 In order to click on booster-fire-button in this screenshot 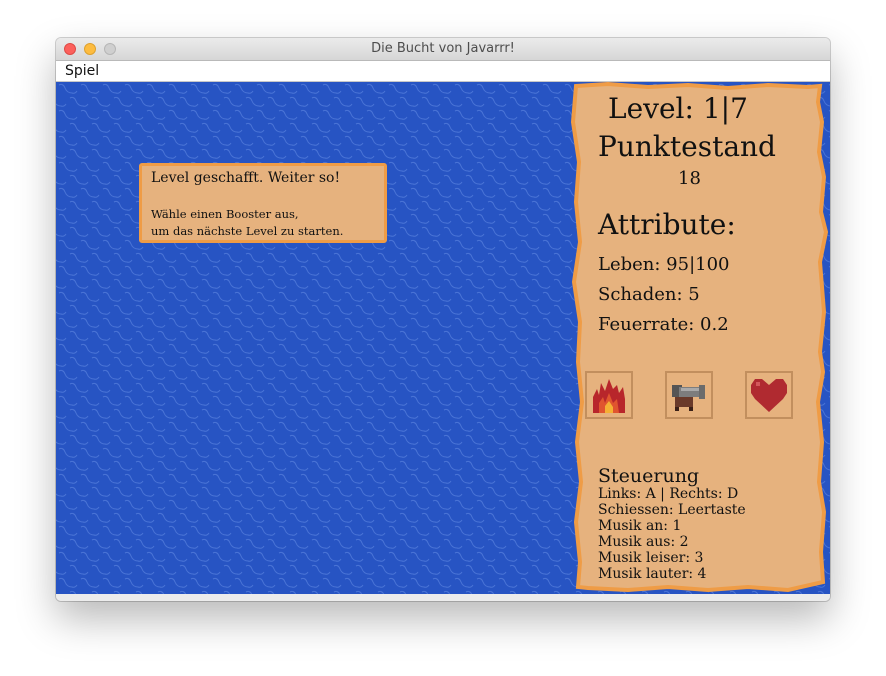, I will do `click(609, 395)`.